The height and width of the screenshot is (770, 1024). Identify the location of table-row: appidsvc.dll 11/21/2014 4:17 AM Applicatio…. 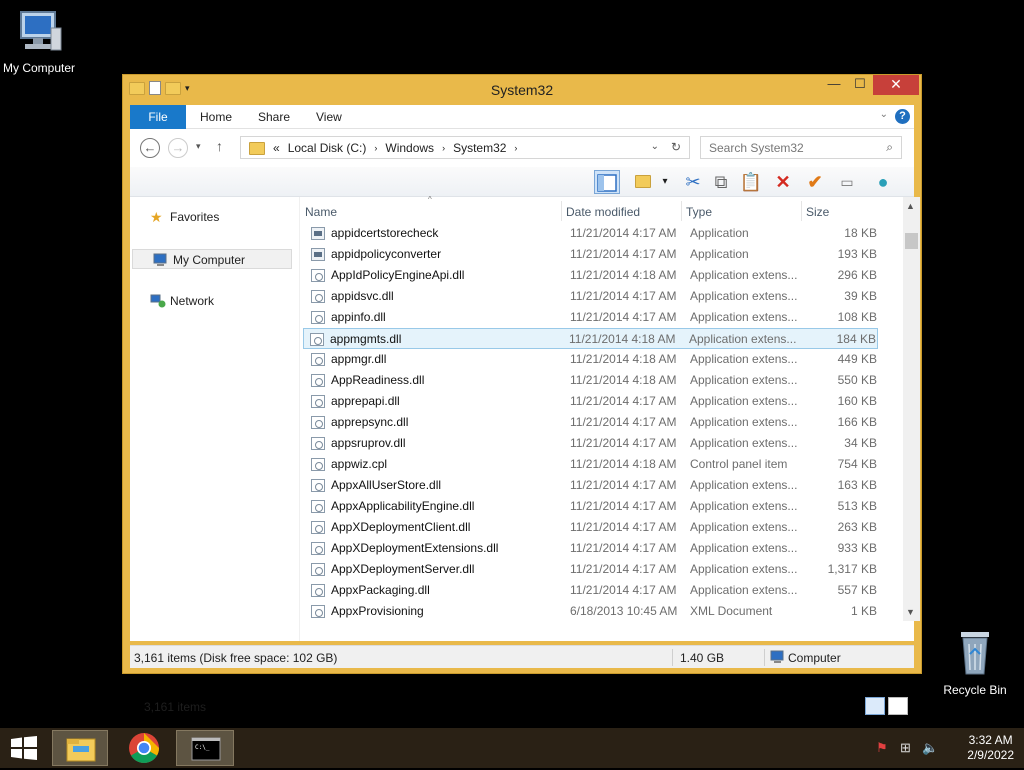
(592, 296).